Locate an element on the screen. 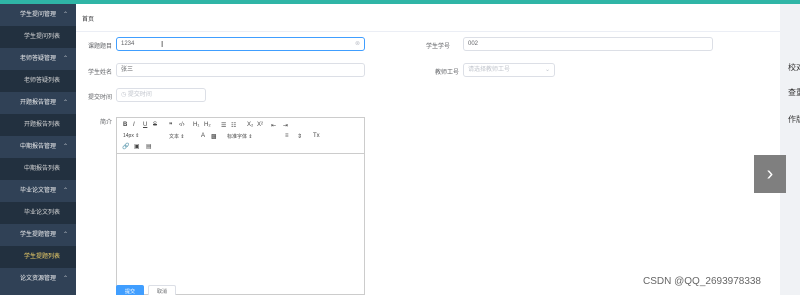 This screenshot has height=295, width=800. edge-text-2: 查重 is located at coordinates (794, 92).